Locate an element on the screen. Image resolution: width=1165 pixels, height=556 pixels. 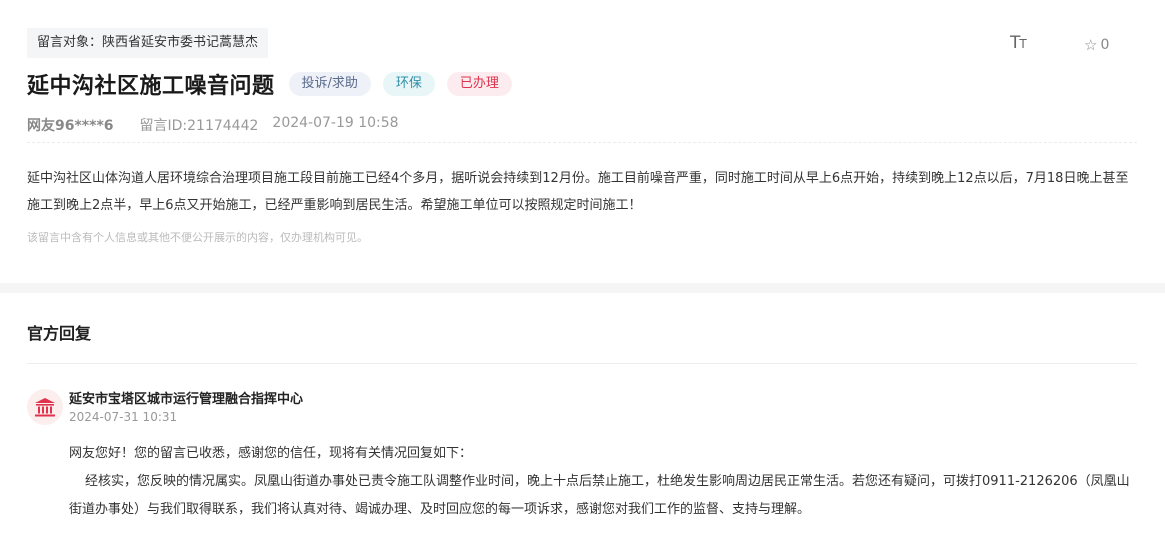
toolbar: TT is located at coordinates (1018, 43).